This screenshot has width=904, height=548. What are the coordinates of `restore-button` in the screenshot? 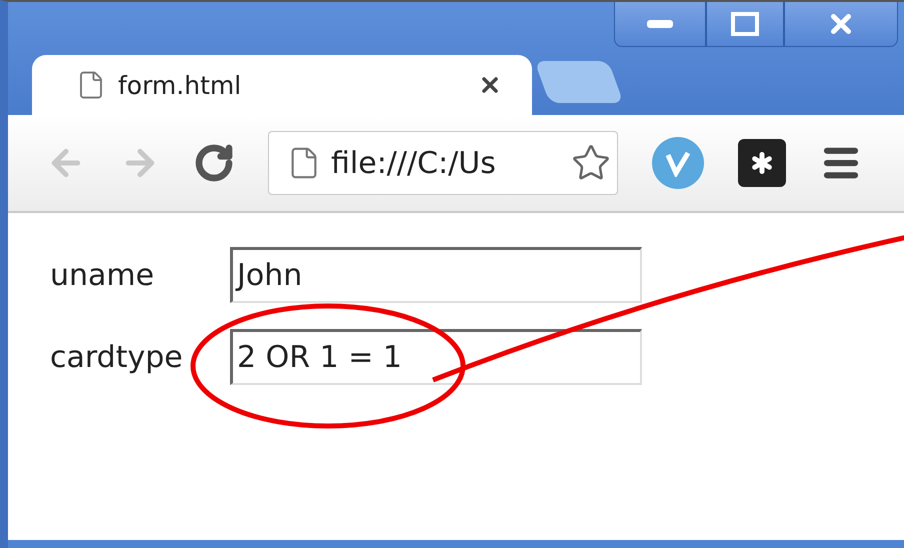 It's located at (745, 24).